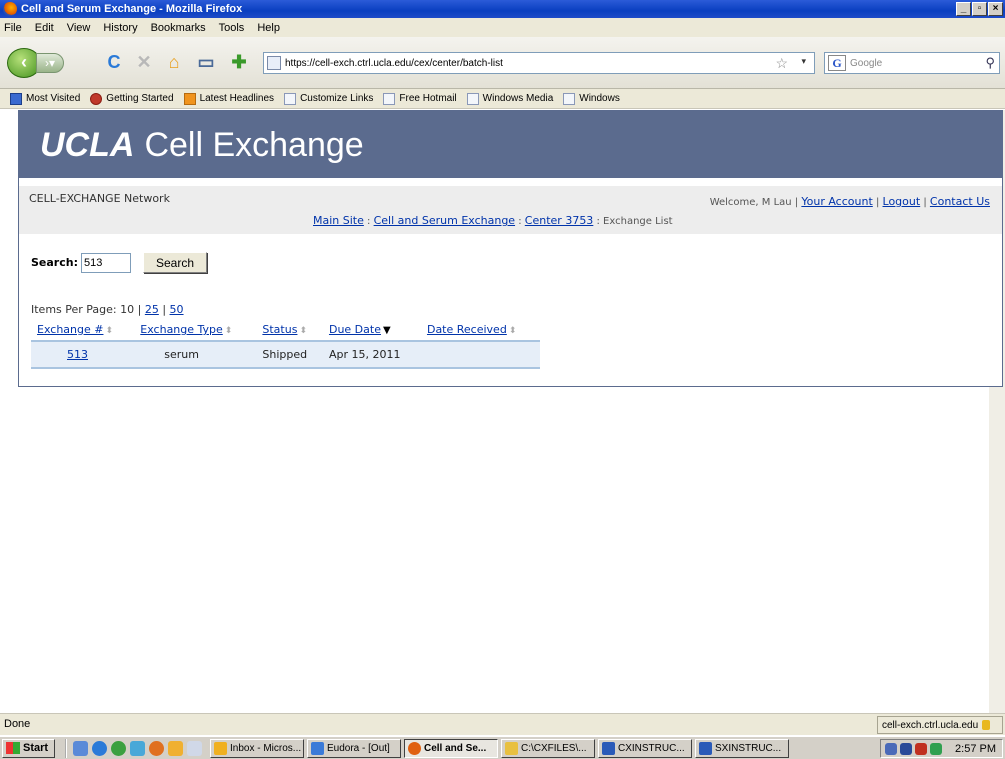  I want to click on search-input, so click(105, 262).